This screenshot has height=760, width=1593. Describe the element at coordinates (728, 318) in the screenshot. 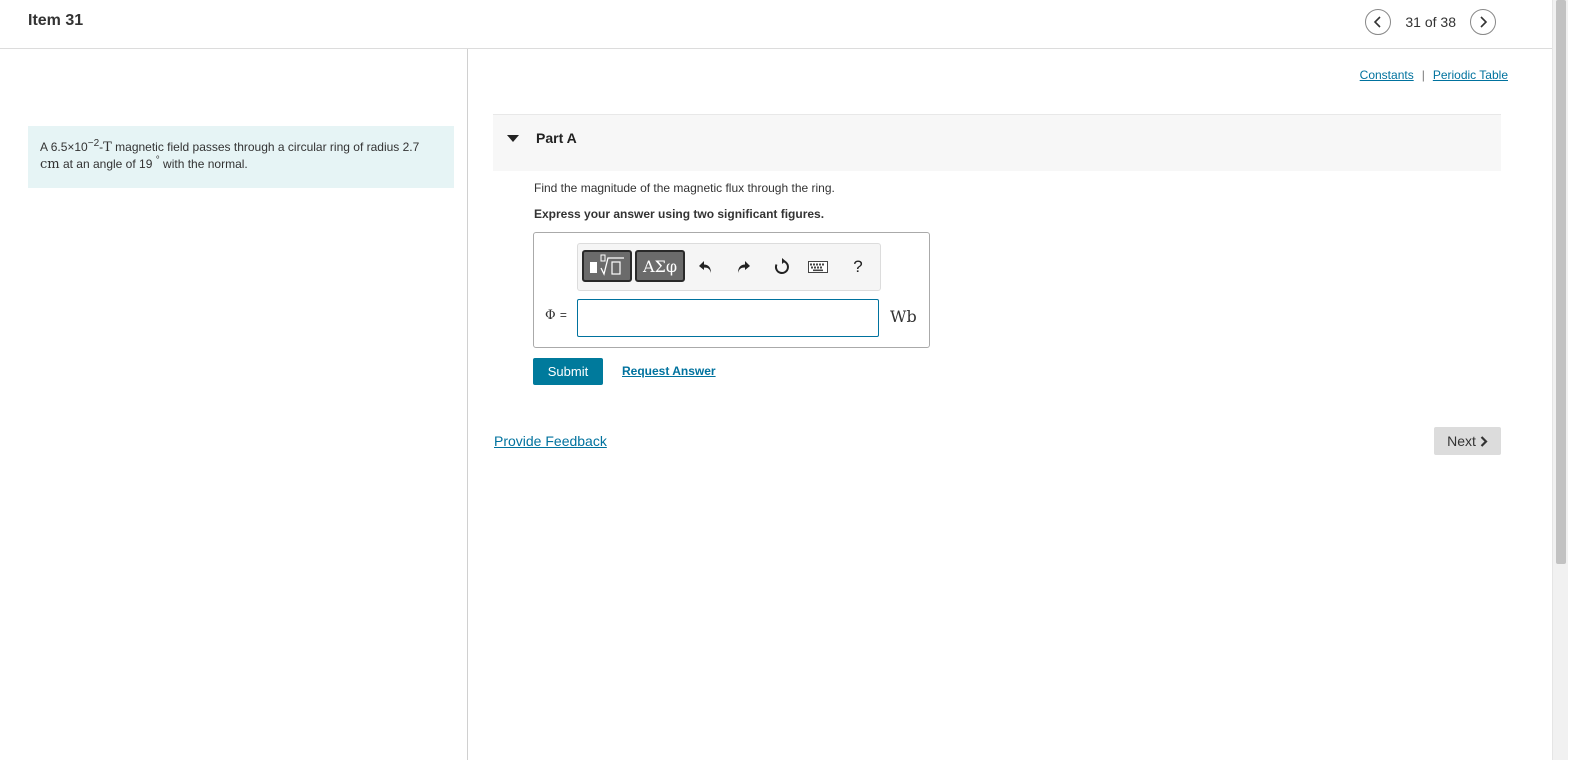

I see `answer-input` at that location.